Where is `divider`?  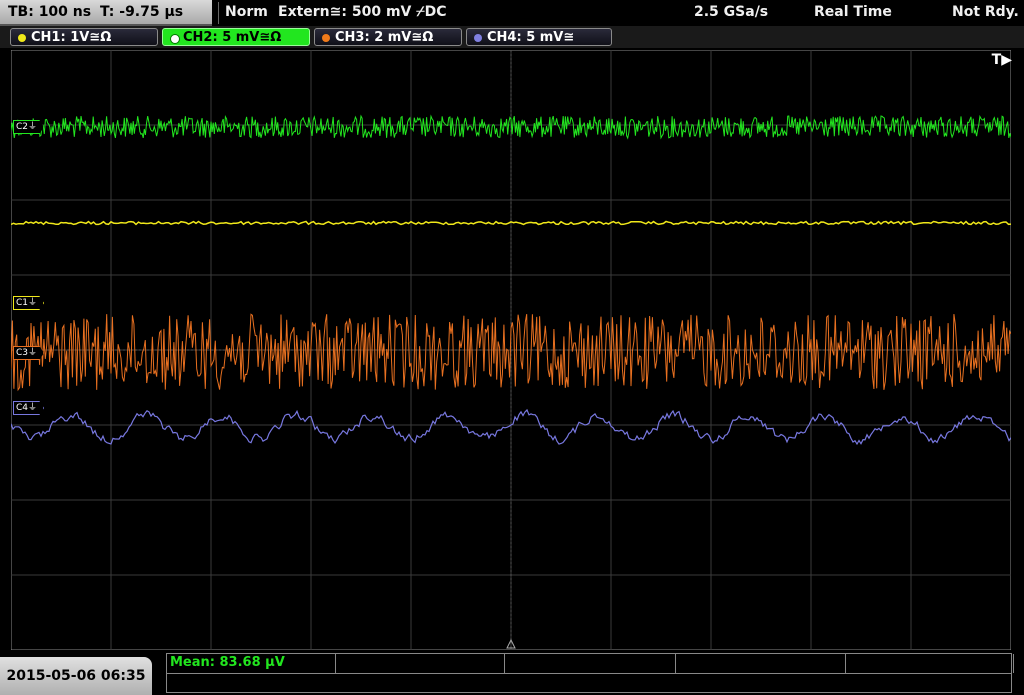 divider is located at coordinates (218, 13).